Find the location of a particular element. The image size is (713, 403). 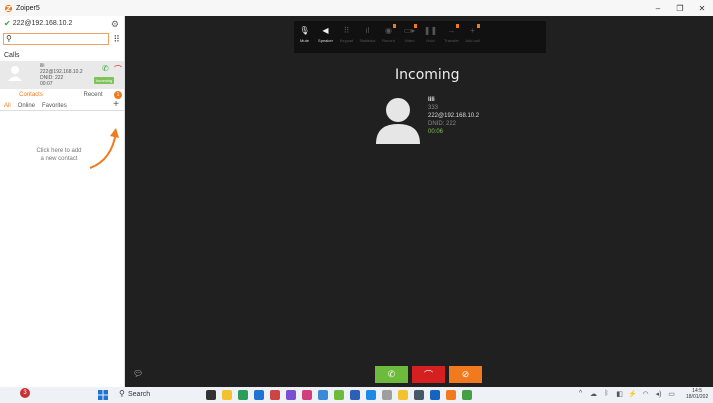

caller-uri: 222@192.168.10.2 is located at coordinates (454, 116).